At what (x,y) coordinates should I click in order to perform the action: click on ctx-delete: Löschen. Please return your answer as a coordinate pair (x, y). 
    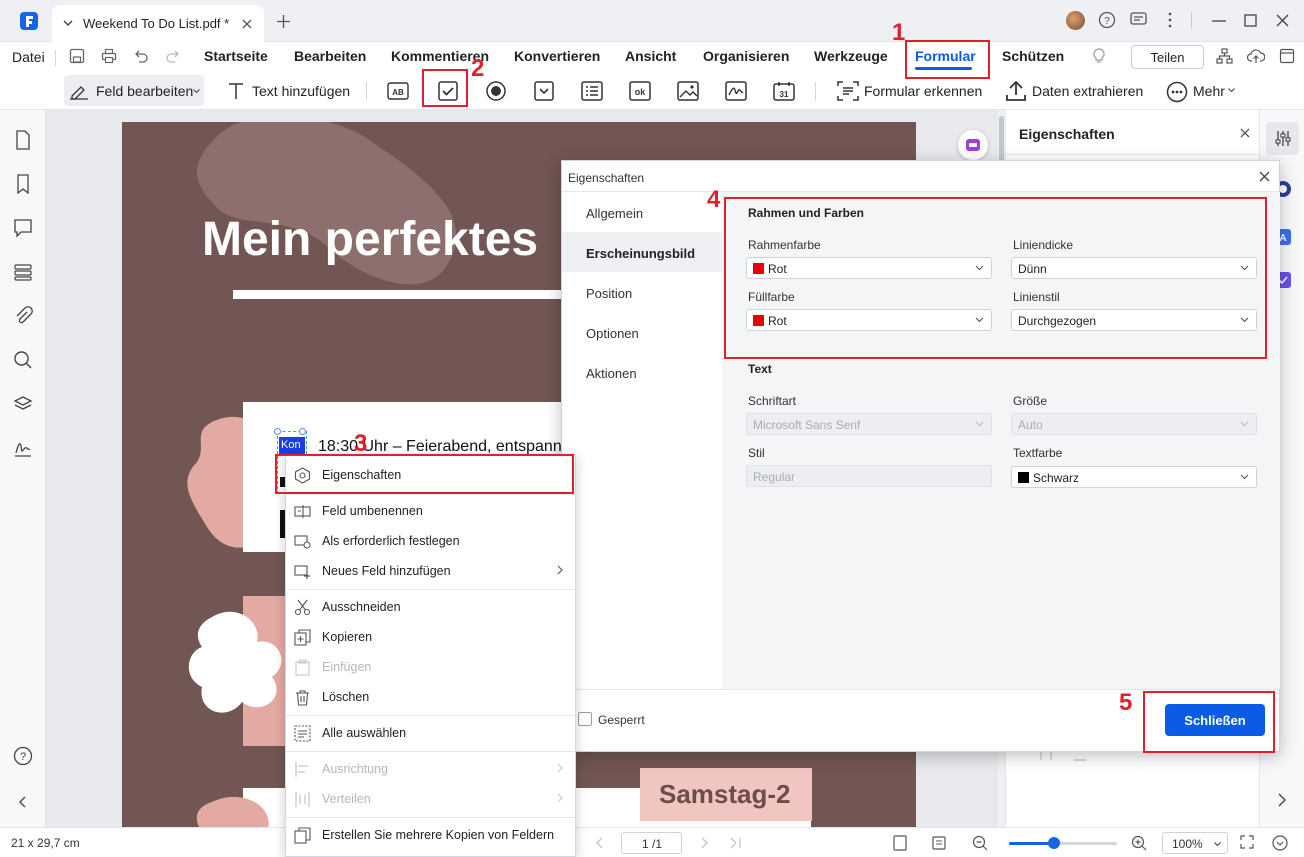
    Looking at the image, I should click on (430, 697).